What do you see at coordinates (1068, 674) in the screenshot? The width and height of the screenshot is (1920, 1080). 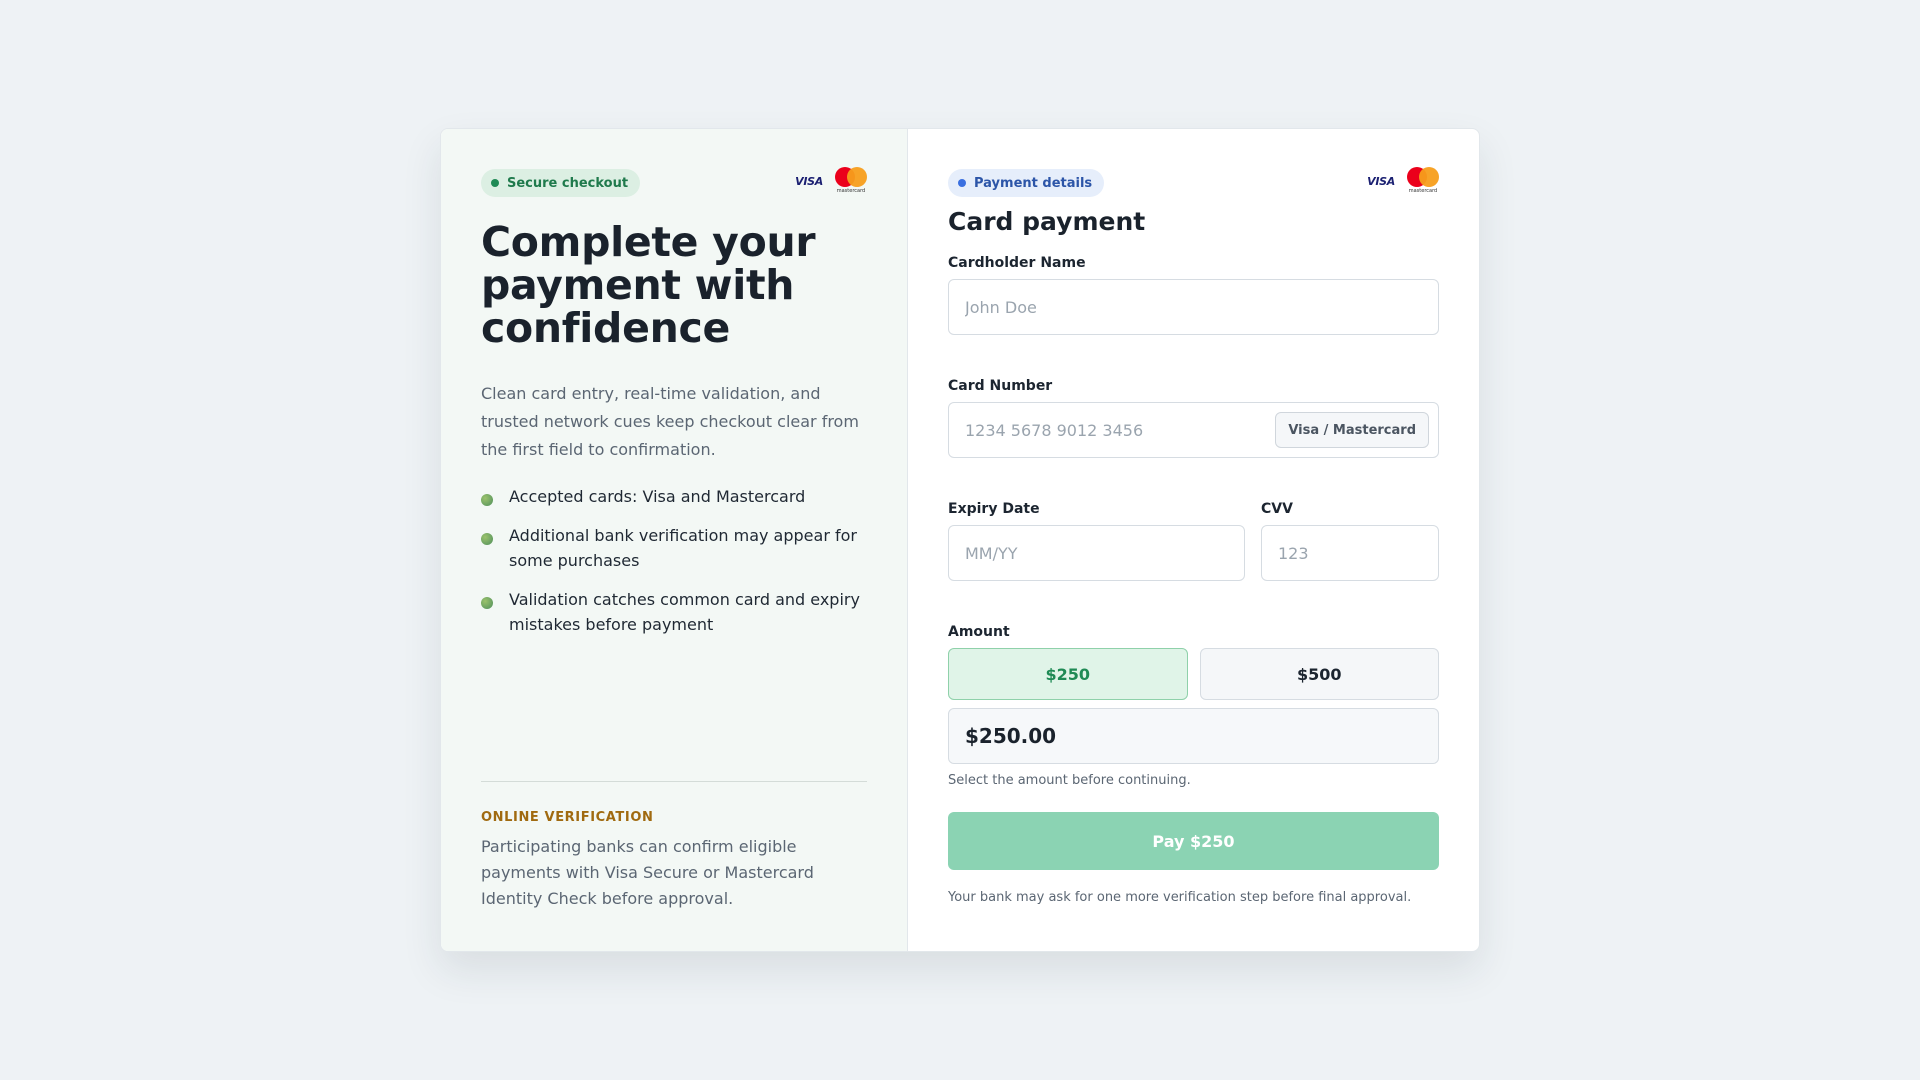 I see `amount-option-250: $250` at bounding box center [1068, 674].